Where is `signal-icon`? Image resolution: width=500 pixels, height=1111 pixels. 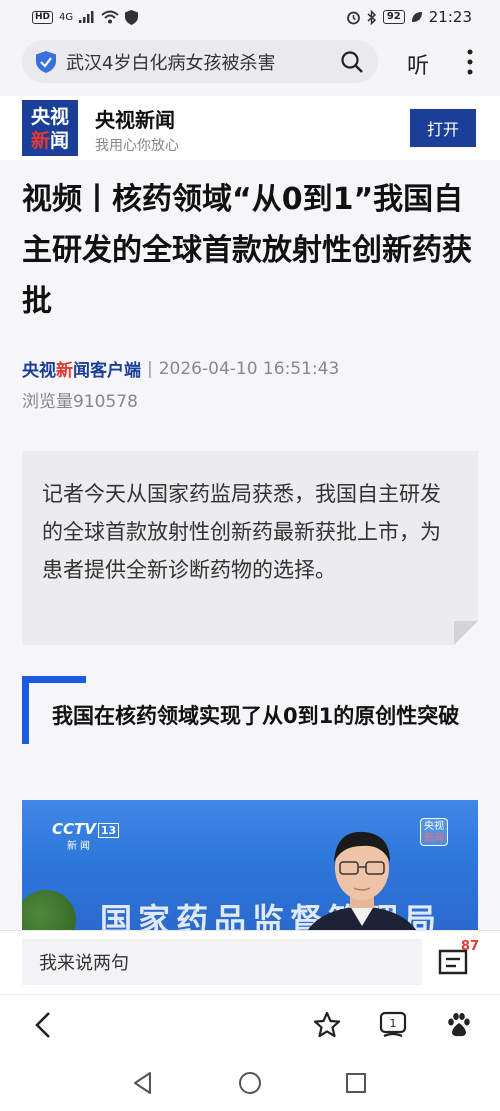 signal-icon is located at coordinates (86, 17).